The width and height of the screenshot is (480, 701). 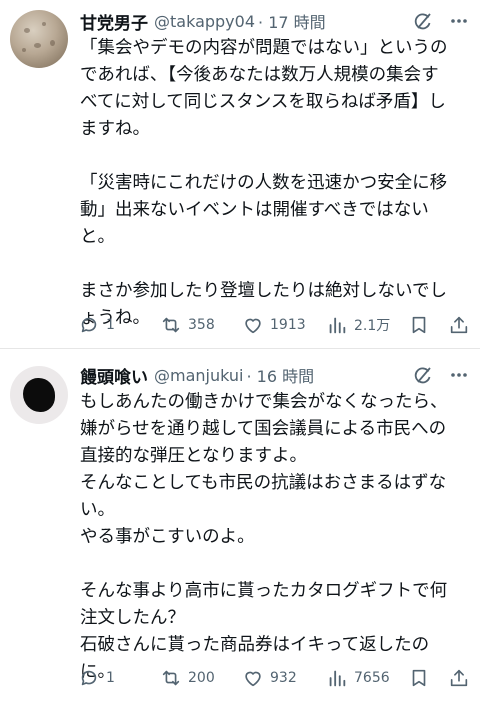 What do you see at coordinates (263, 483) in the screenshot?
I see `tweet-line: そんなことしても市民の抗議はおさまるはずな` at bounding box center [263, 483].